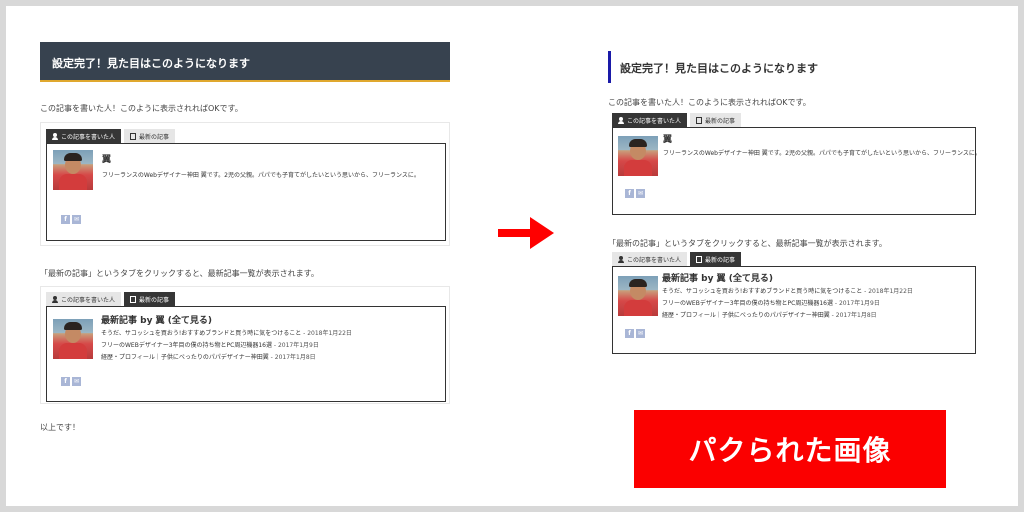  What do you see at coordinates (728, 67) in the screenshot?
I see `right-header-title: 設定完了！見た目はこのようになります` at bounding box center [728, 67].